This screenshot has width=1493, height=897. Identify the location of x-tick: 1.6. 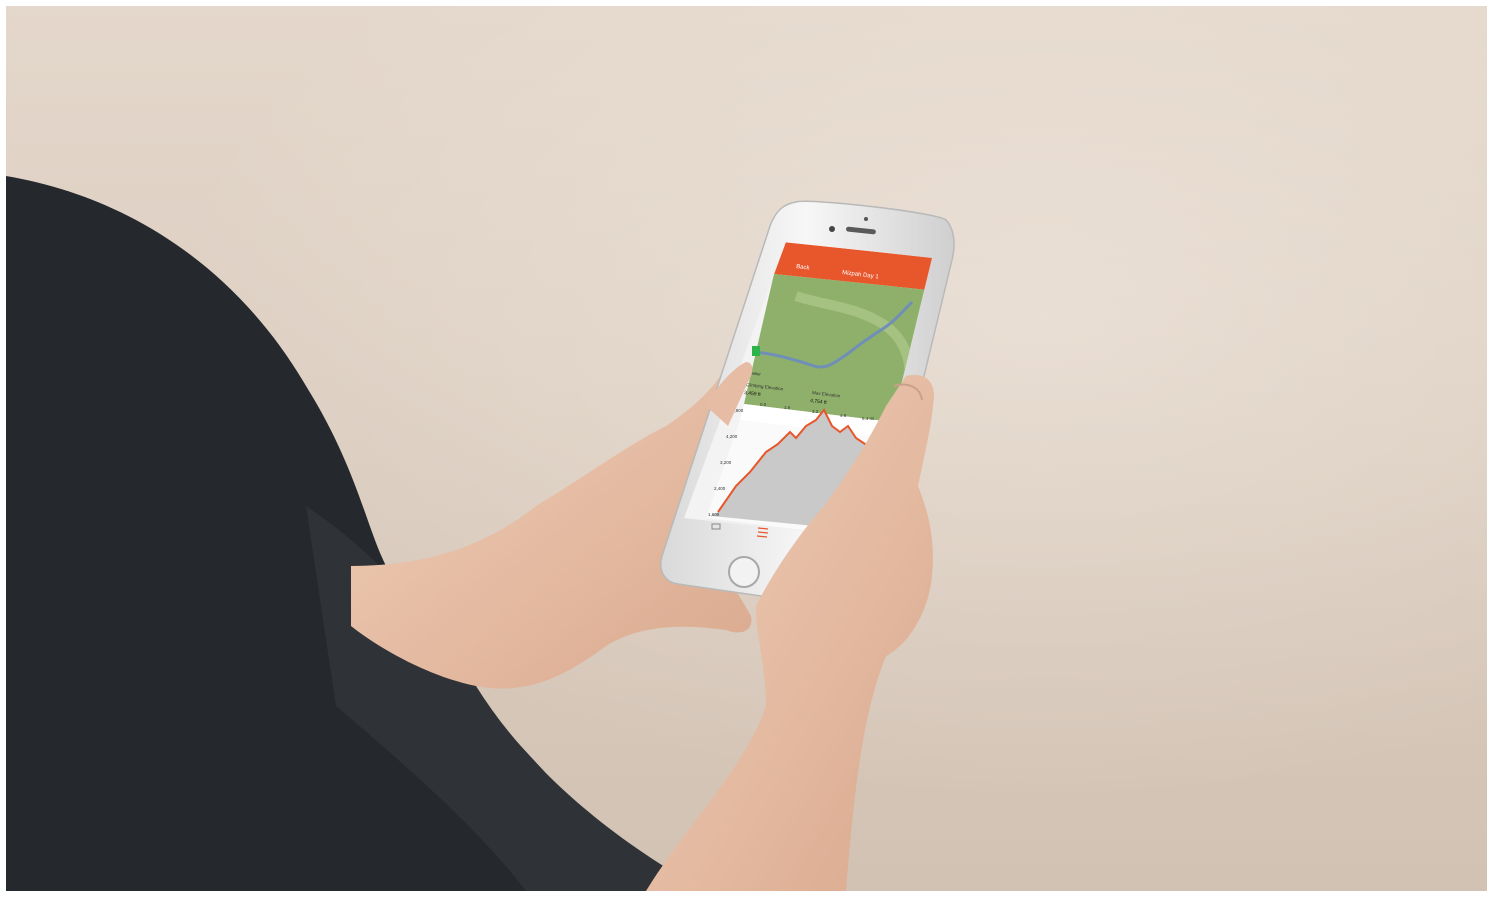
(787, 407).